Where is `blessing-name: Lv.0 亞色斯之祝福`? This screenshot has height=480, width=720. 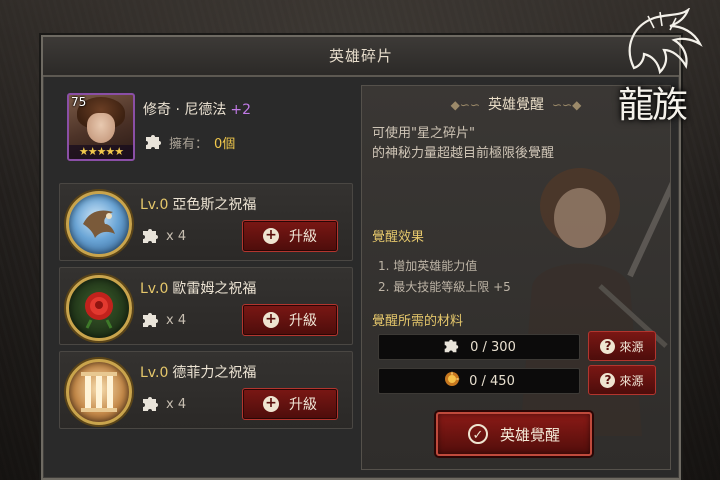 blessing-name: Lv.0 亞色斯之祝福 is located at coordinates (198, 204).